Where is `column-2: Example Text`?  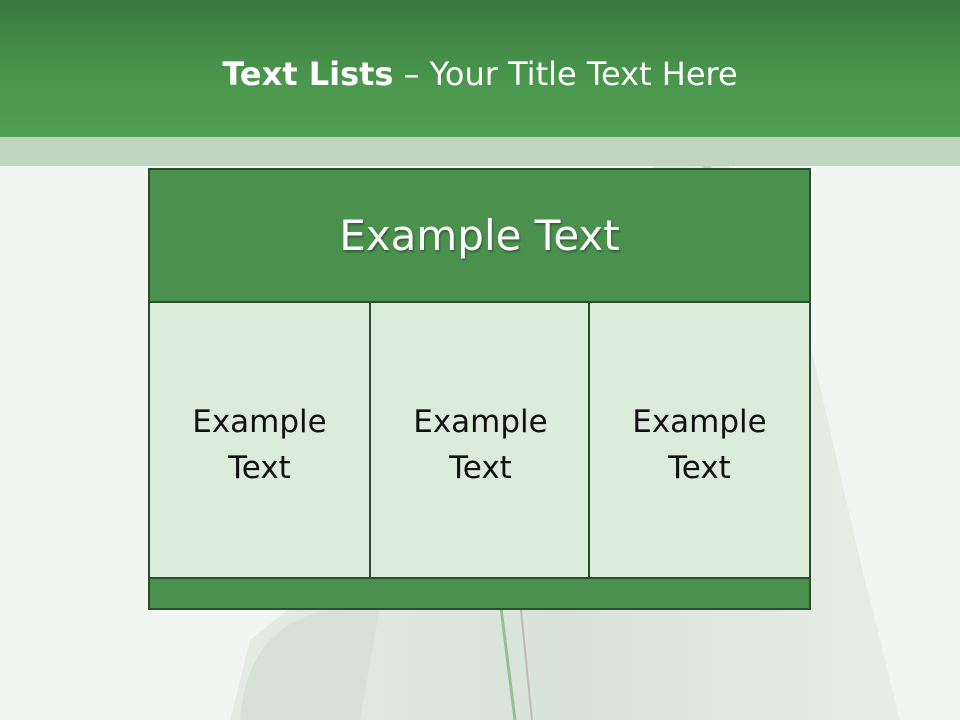 column-2: Example Text is located at coordinates (480, 440).